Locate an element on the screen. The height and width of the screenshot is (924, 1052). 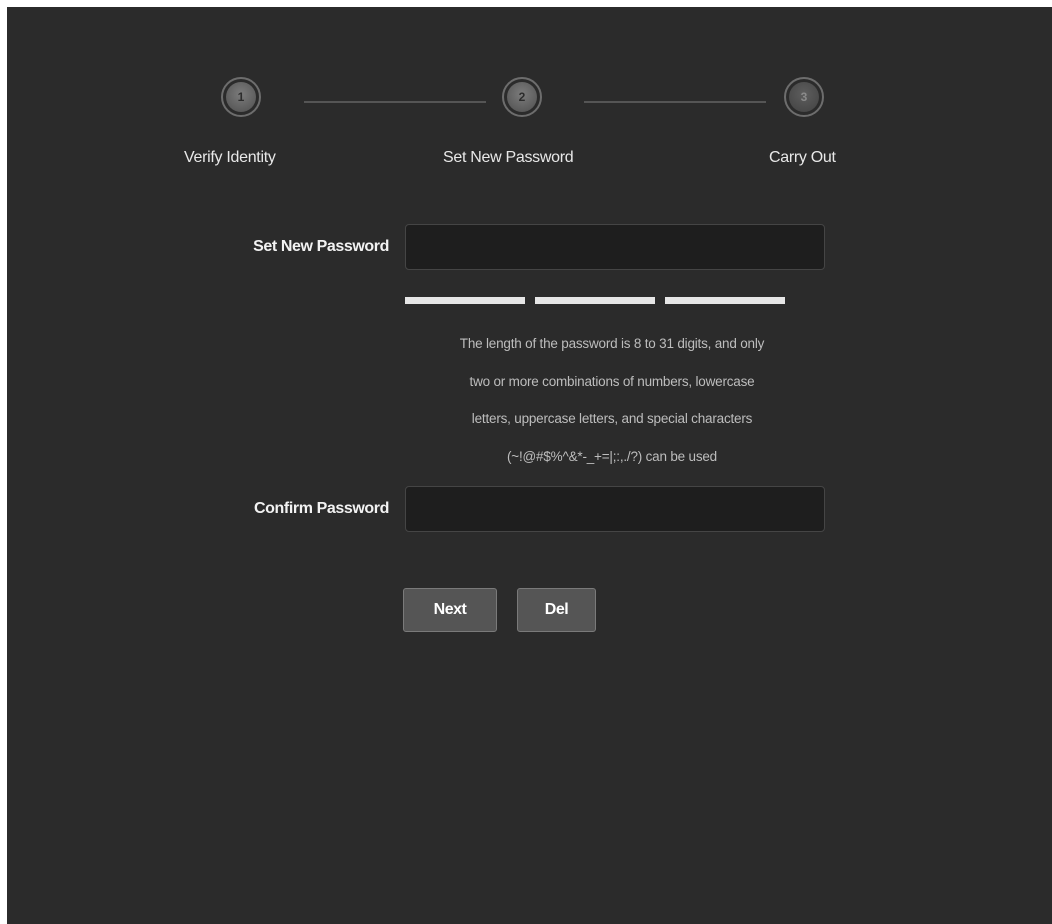
del-button: Del is located at coordinates (556, 610).